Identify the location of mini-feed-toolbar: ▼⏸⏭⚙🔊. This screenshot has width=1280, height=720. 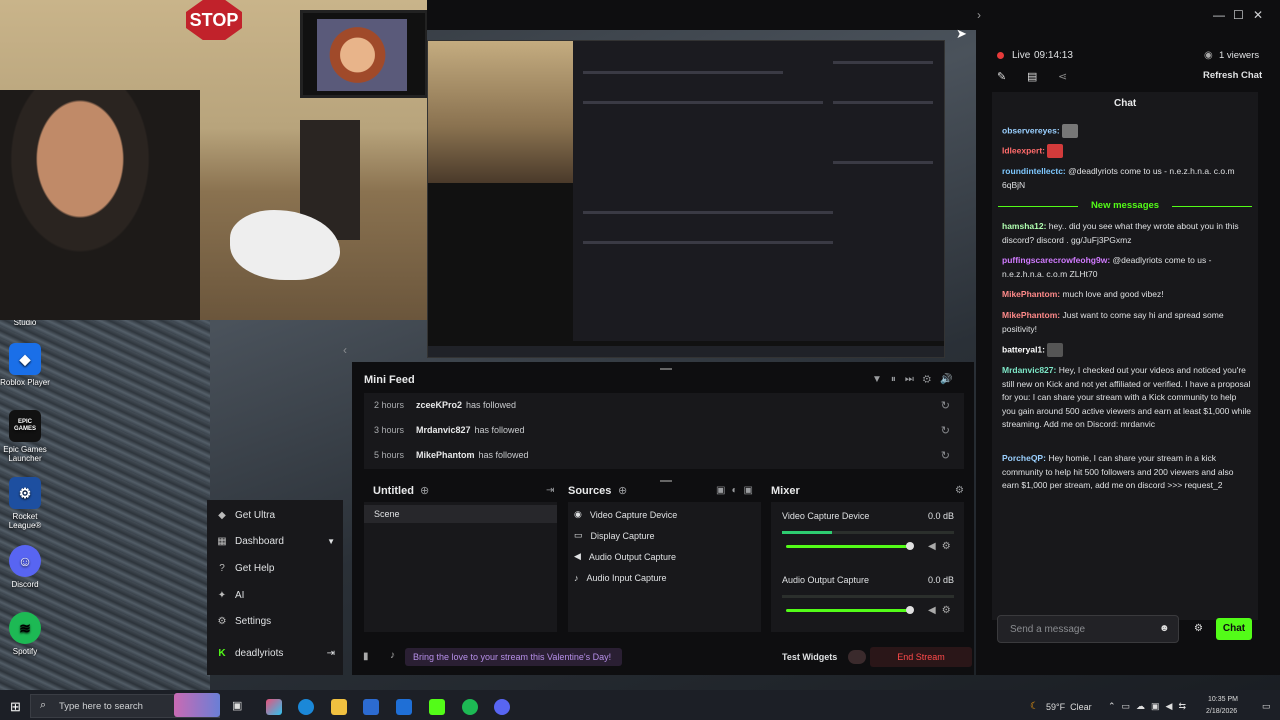
(916, 379).